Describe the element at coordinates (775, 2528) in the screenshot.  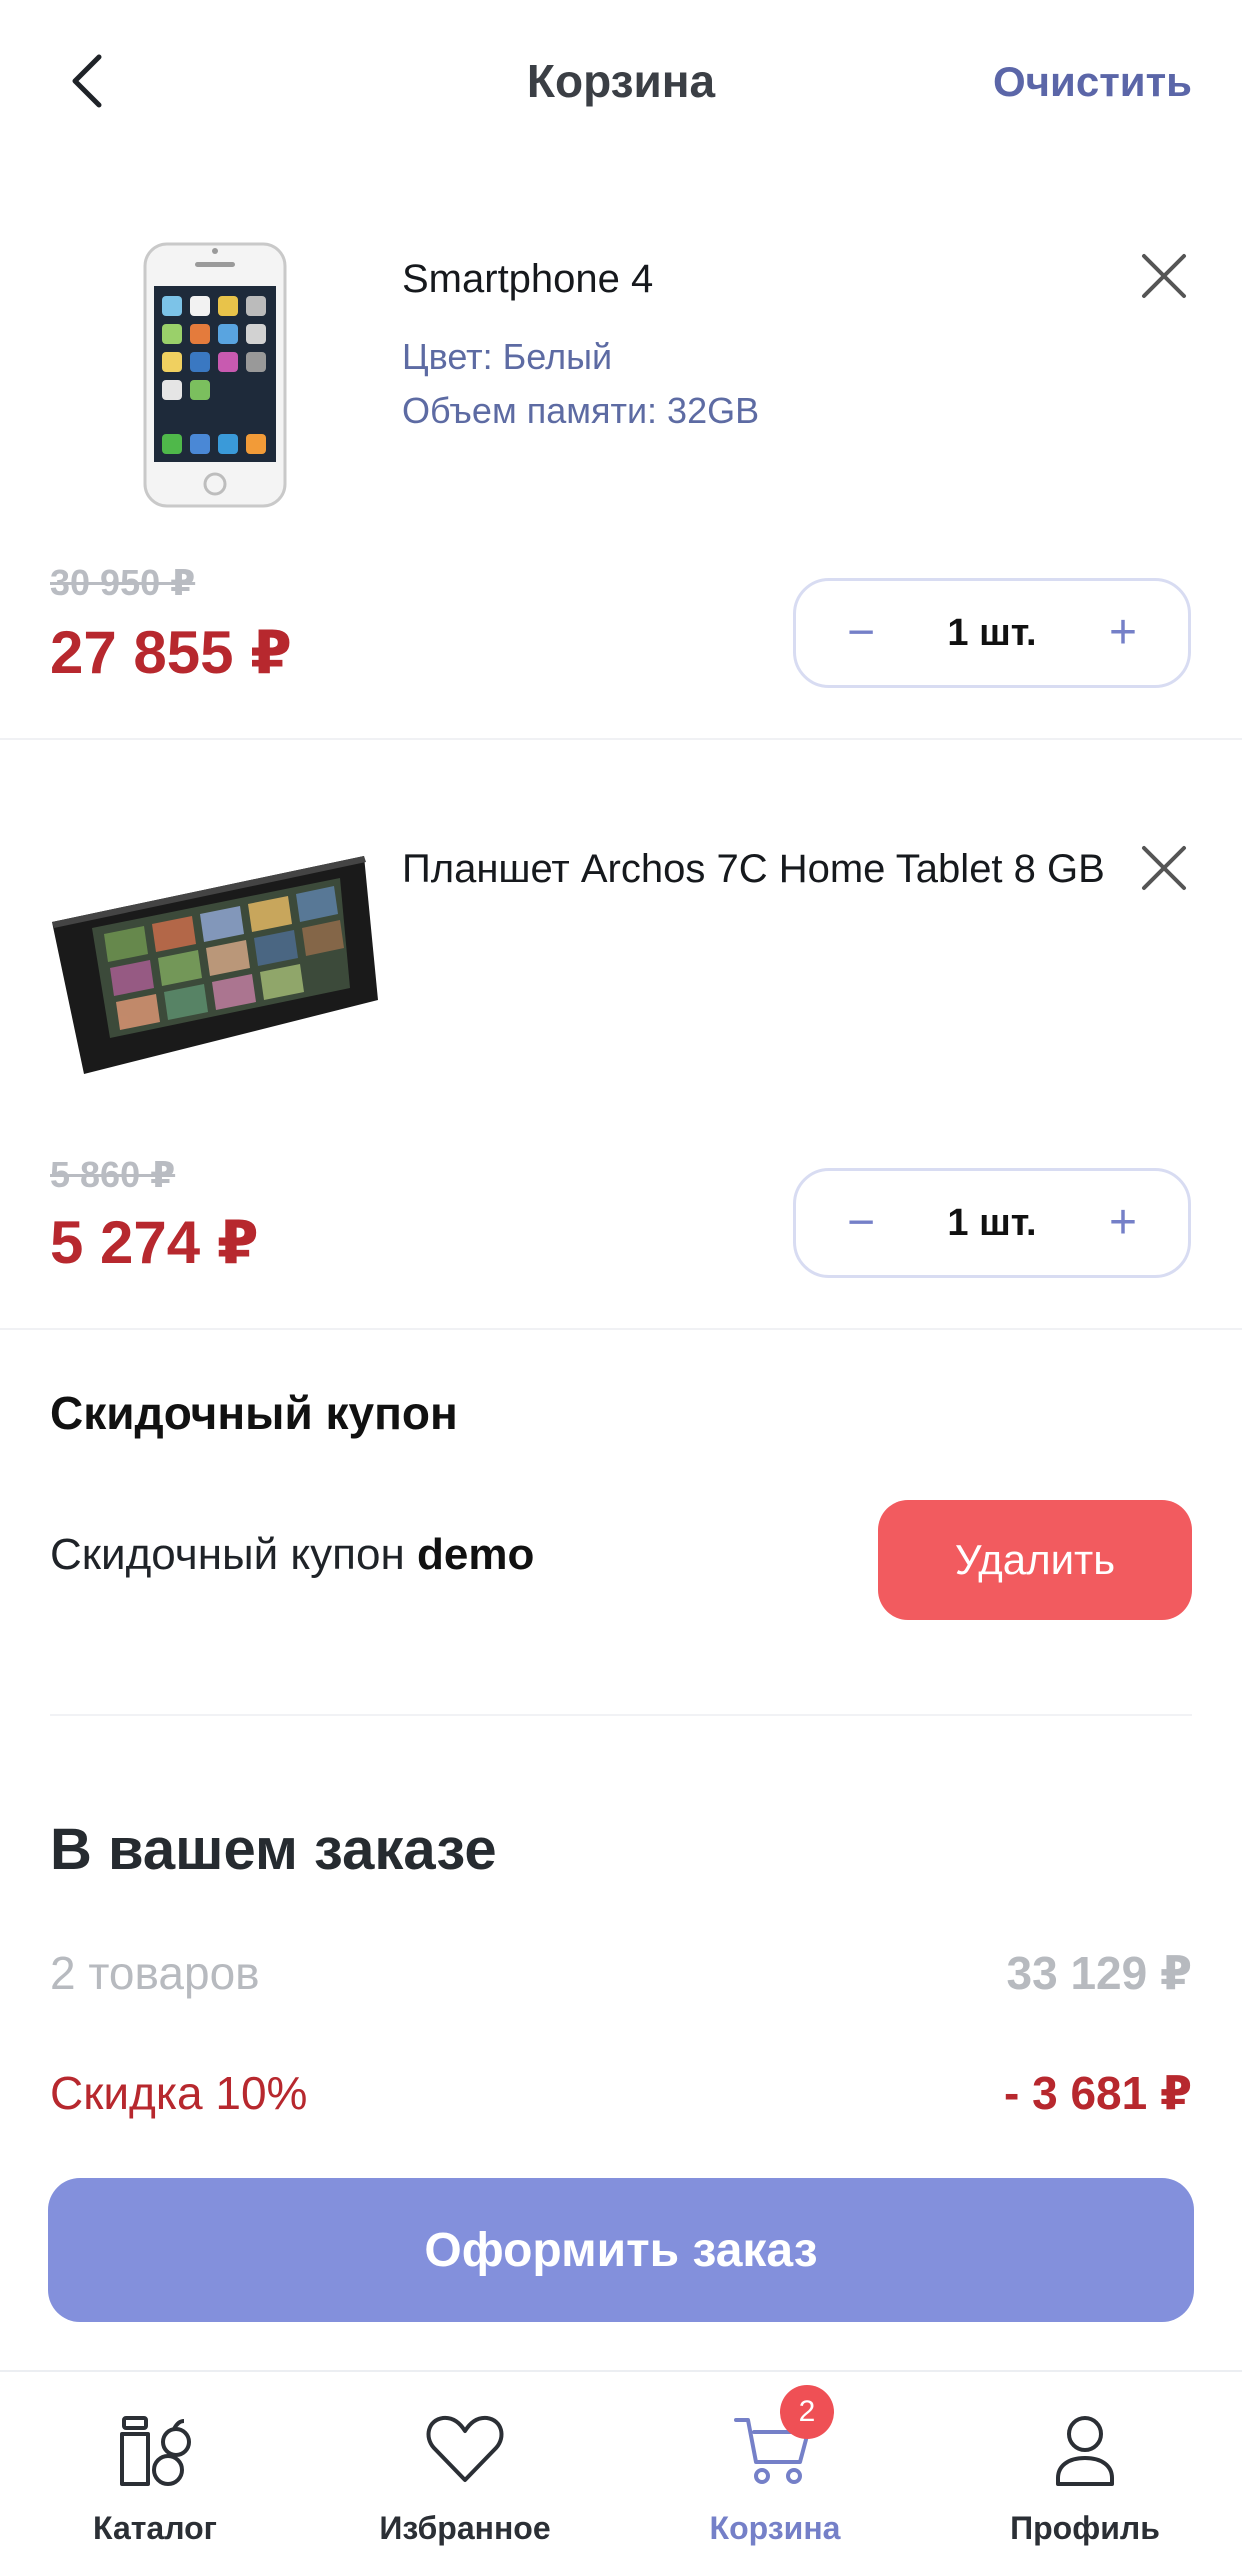
I see `tab-label: Корзина` at that location.